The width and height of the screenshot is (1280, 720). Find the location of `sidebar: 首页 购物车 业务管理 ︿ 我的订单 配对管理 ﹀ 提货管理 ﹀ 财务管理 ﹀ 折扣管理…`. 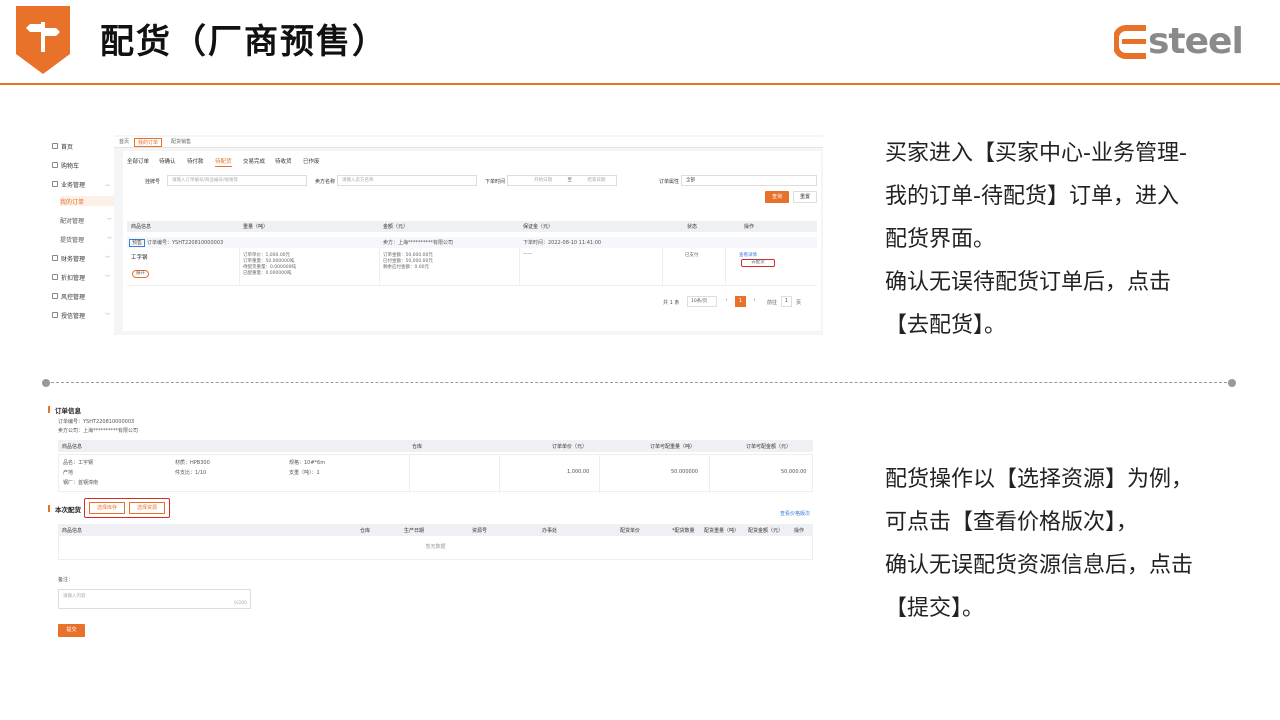

sidebar: 首页 购物车 业务管理 ︿ 我的订单 配对管理 ﹀ 提货管理 ﹀ 财务管理 ﹀ 折扣管理… is located at coordinates (81, 235).